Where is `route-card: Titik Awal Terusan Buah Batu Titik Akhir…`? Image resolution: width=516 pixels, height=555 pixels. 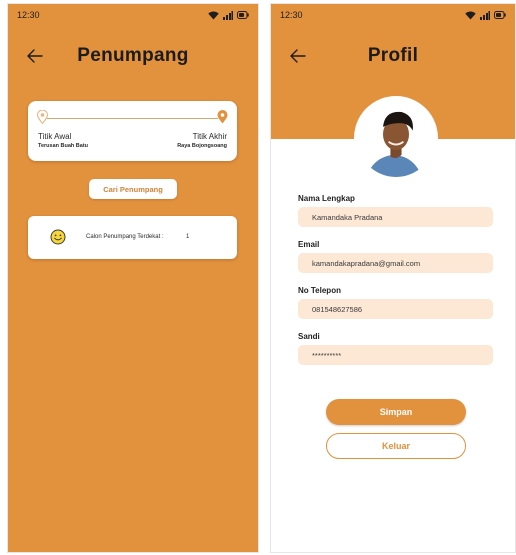
route-card: Titik Awal Terusan Buah Batu Titik Akhir… is located at coordinates (132, 131).